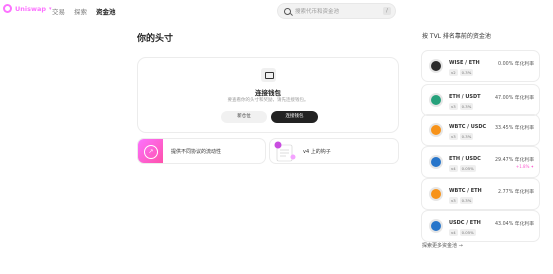 The width and height of the screenshot is (553, 274). I want to click on pool-apr-bonus: +1.8% ✦, so click(524, 166).